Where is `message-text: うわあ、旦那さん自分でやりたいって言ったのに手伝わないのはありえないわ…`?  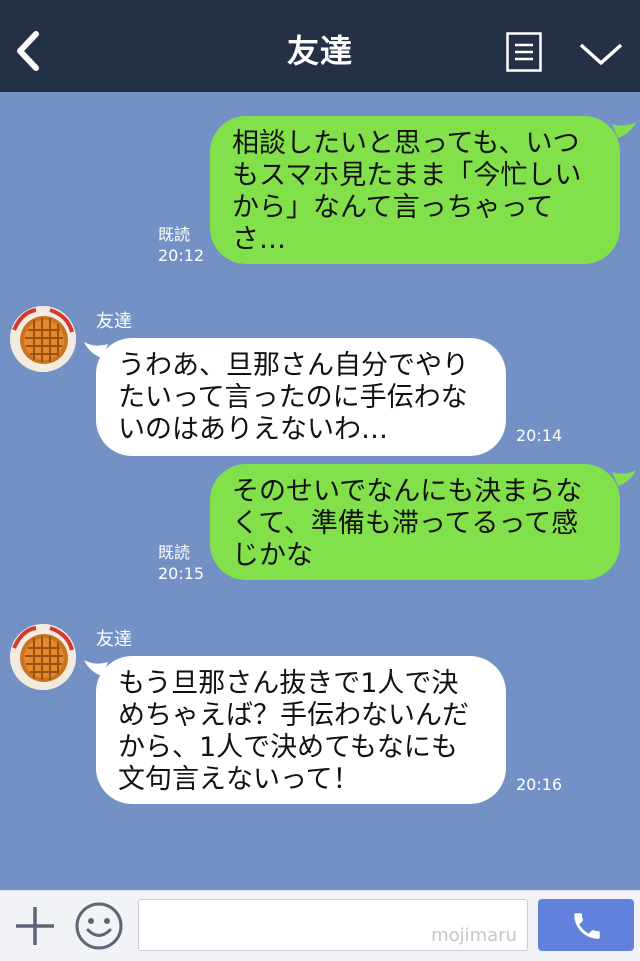 message-text: うわあ、旦那さん自分でやりたいって言ったのに手伝わないのはありえないわ… is located at coordinates (293, 397).